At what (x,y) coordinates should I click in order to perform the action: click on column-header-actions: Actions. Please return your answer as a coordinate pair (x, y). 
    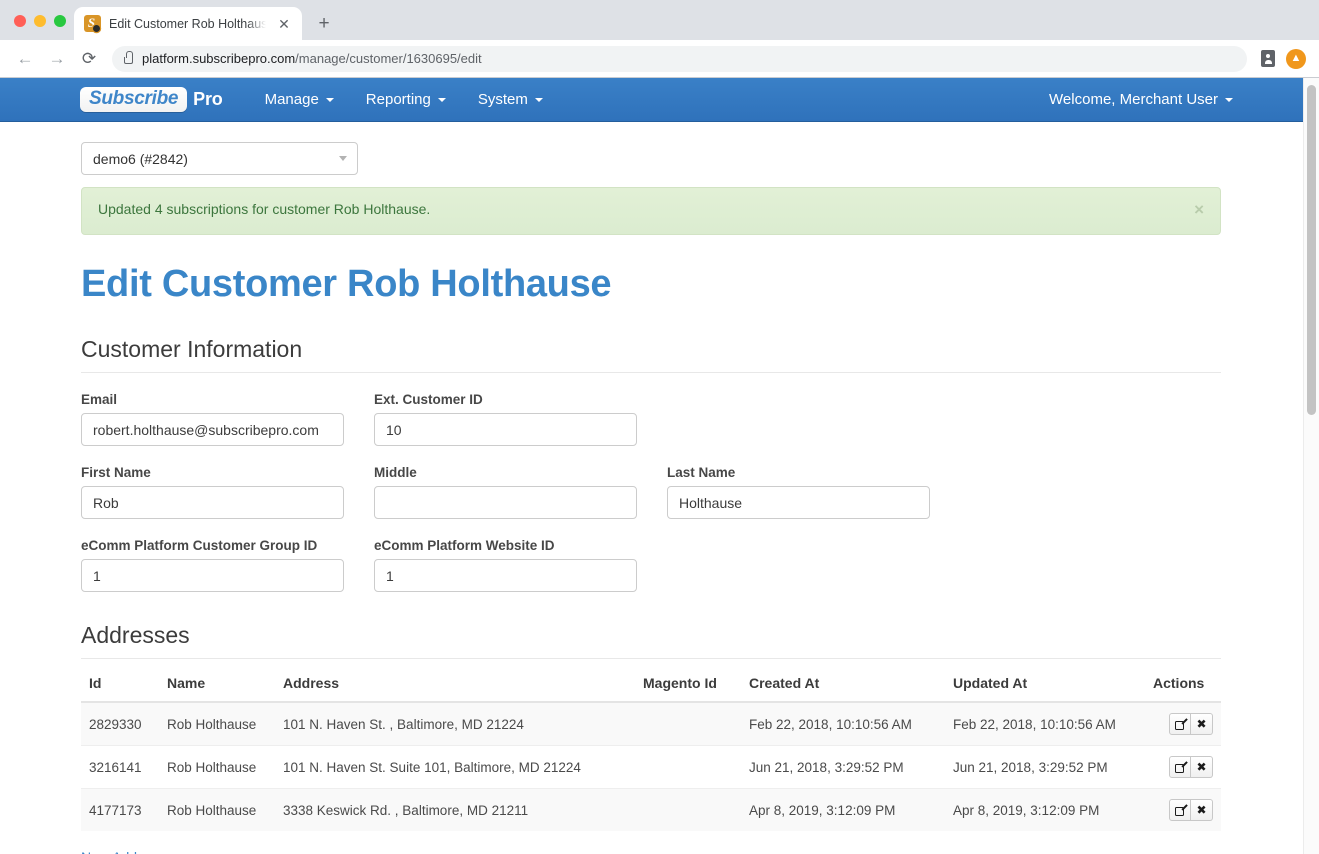
    Looking at the image, I should click on (1183, 689).